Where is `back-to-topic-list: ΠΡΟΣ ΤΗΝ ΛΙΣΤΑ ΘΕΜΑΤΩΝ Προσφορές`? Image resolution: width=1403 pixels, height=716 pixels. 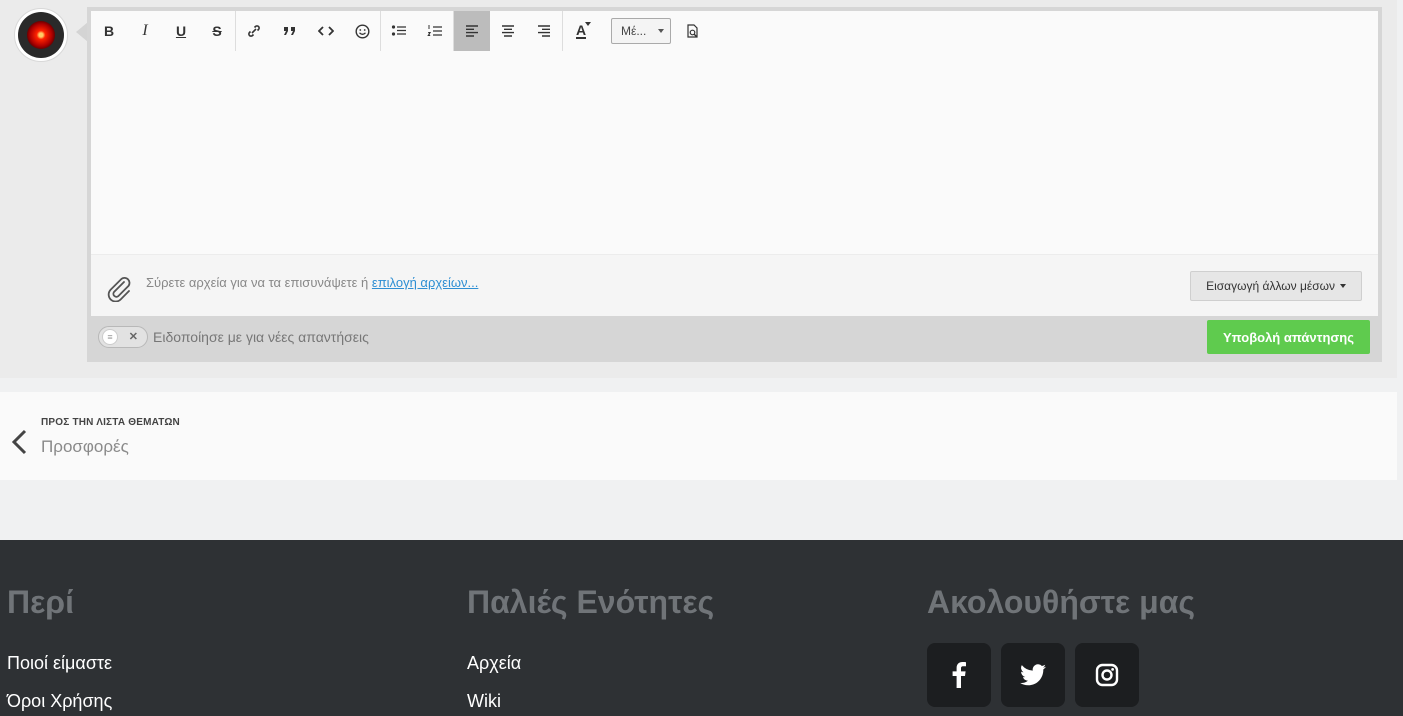
back-to-topic-list: ΠΡΟΣ ΤΗΝ ΛΙΣΤΑ ΘΕΜΑΤΩΝ Προσφορές is located at coordinates (698, 436).